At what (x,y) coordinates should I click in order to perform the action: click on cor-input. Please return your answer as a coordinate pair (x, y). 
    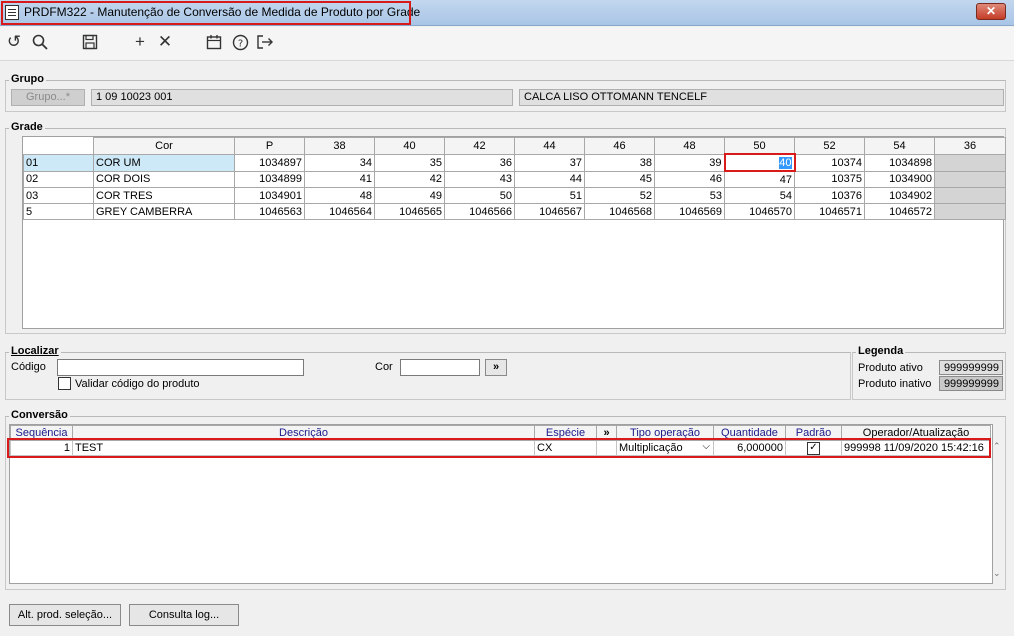
    Looking at the image, I should click on (440, 367).